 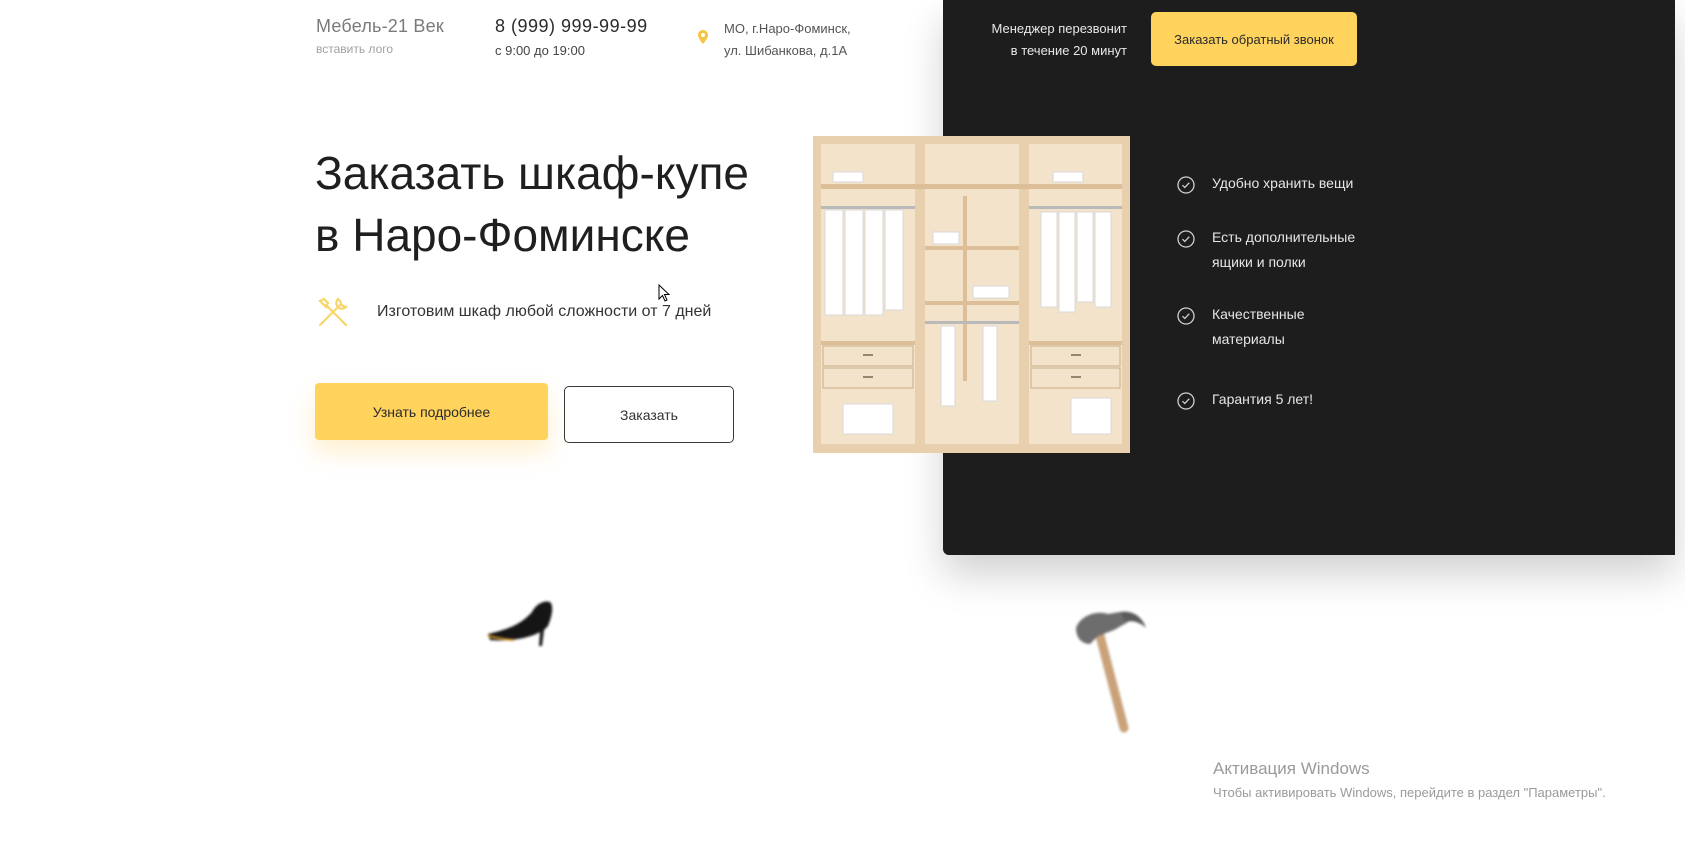 I want to click on callback-note-line-2: в течение 20 минут, so click(x=1068, y=50).